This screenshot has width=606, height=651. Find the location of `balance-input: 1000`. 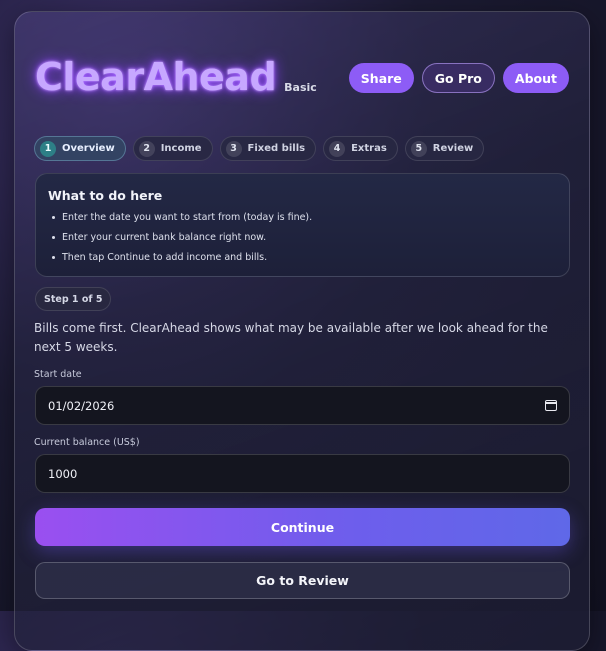

balance-input: 1000 is located at coordinates (302, 473).